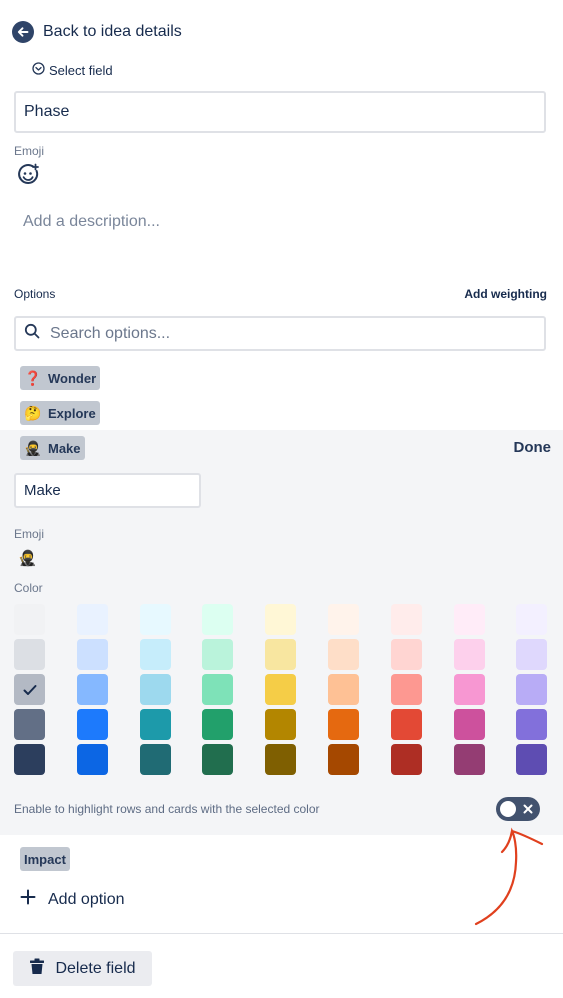  What do you see at coordinates (510, 879) in the screenshot?
I see `annotation-arrow` at bounding box center [510, 879].